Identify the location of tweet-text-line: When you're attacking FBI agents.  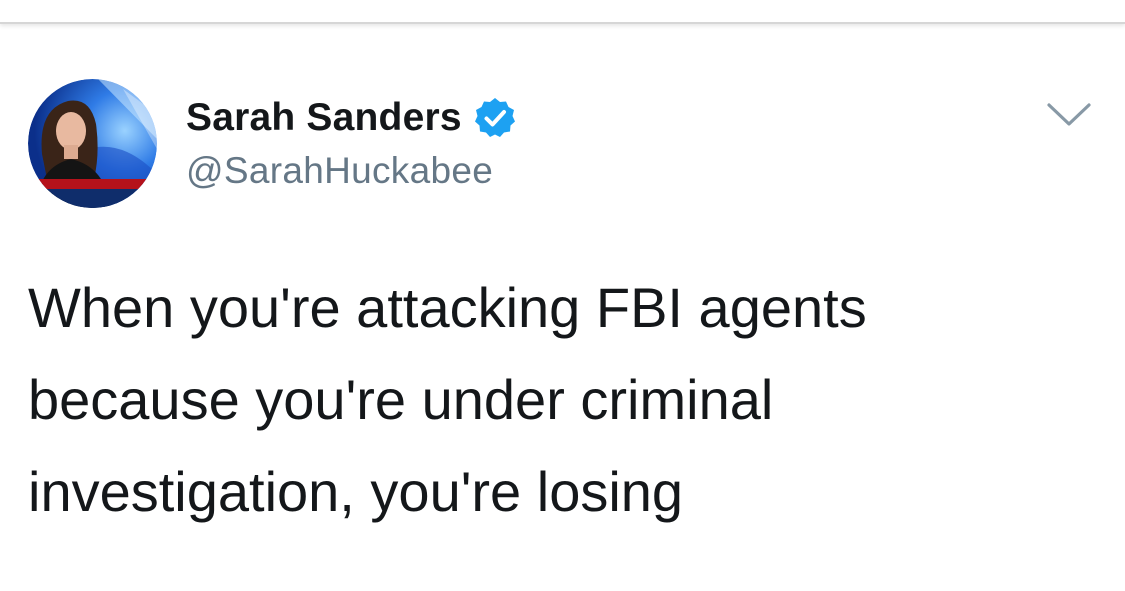
(447, 307).